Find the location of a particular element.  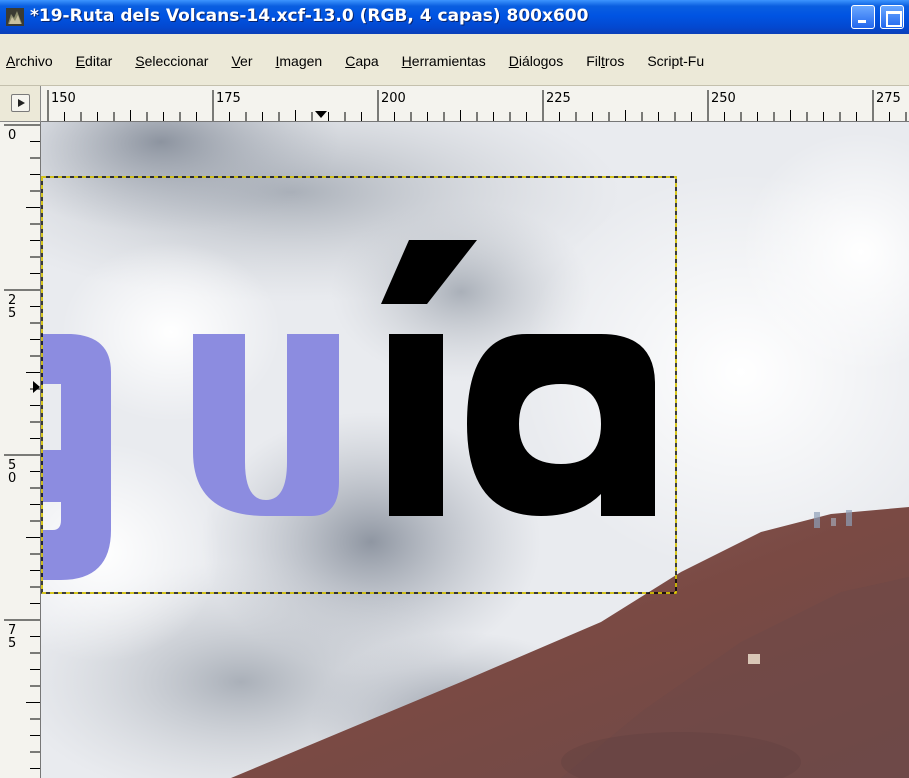

ruler-corner is located at coordinates (20, 104).